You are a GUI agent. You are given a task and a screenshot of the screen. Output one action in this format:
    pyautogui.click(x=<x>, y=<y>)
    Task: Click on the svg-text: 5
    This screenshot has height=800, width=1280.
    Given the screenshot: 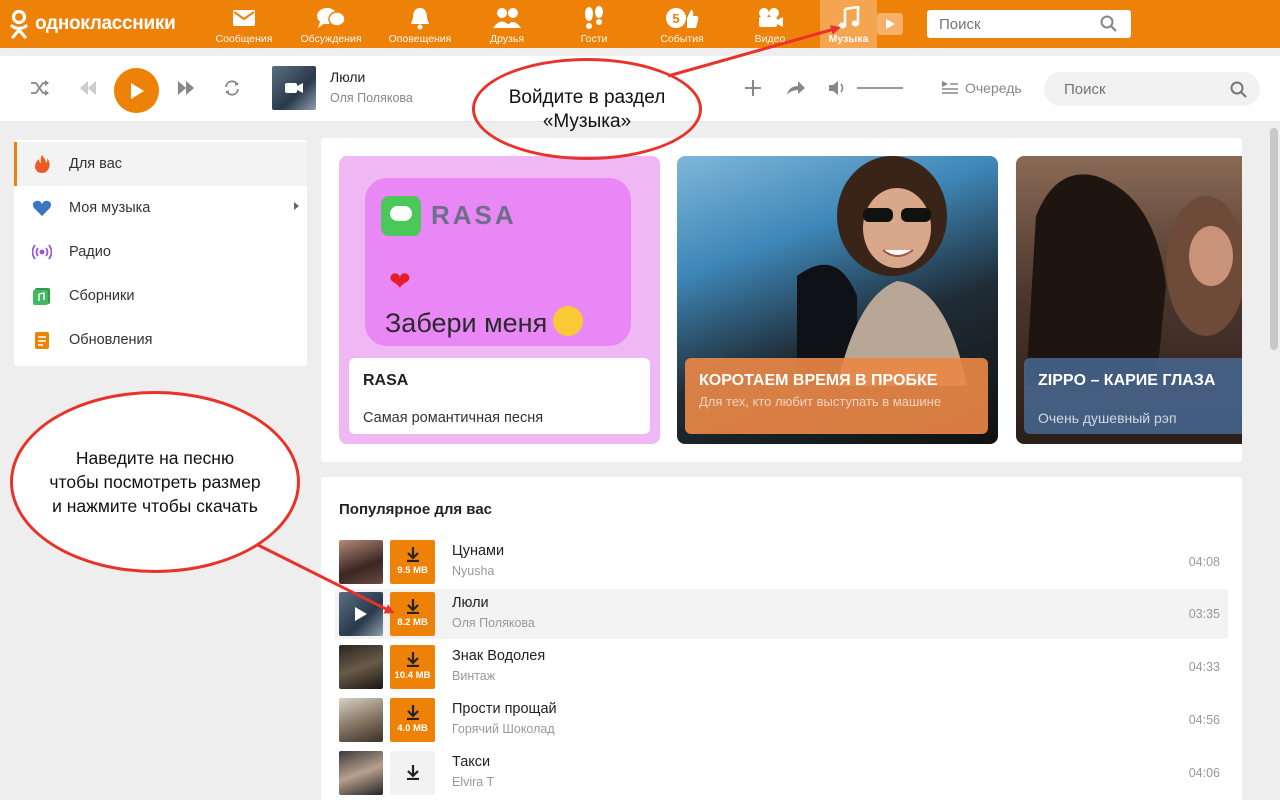 What is the action you would take?
    pyautogui.click(x=675, y=18)
    